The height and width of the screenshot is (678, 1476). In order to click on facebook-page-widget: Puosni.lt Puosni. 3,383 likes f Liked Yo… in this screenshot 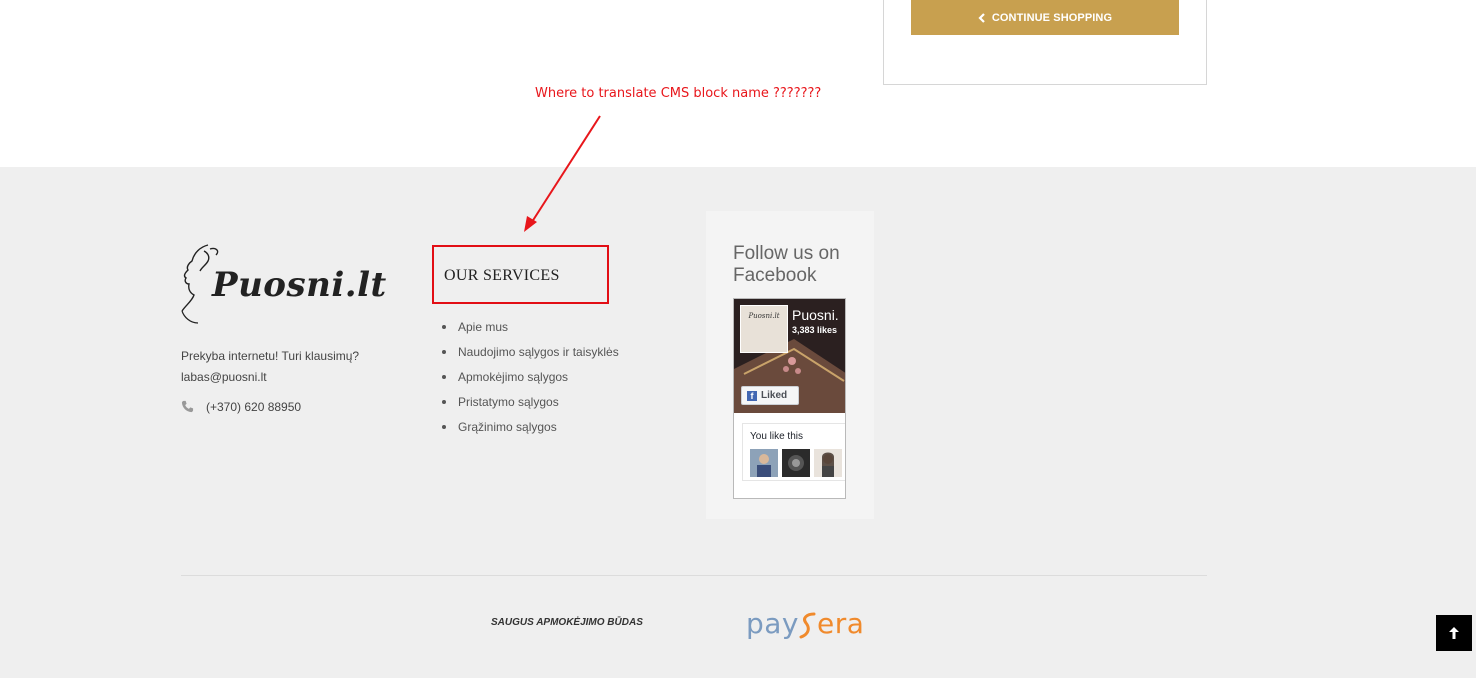, I will do `click(789, 398)`.